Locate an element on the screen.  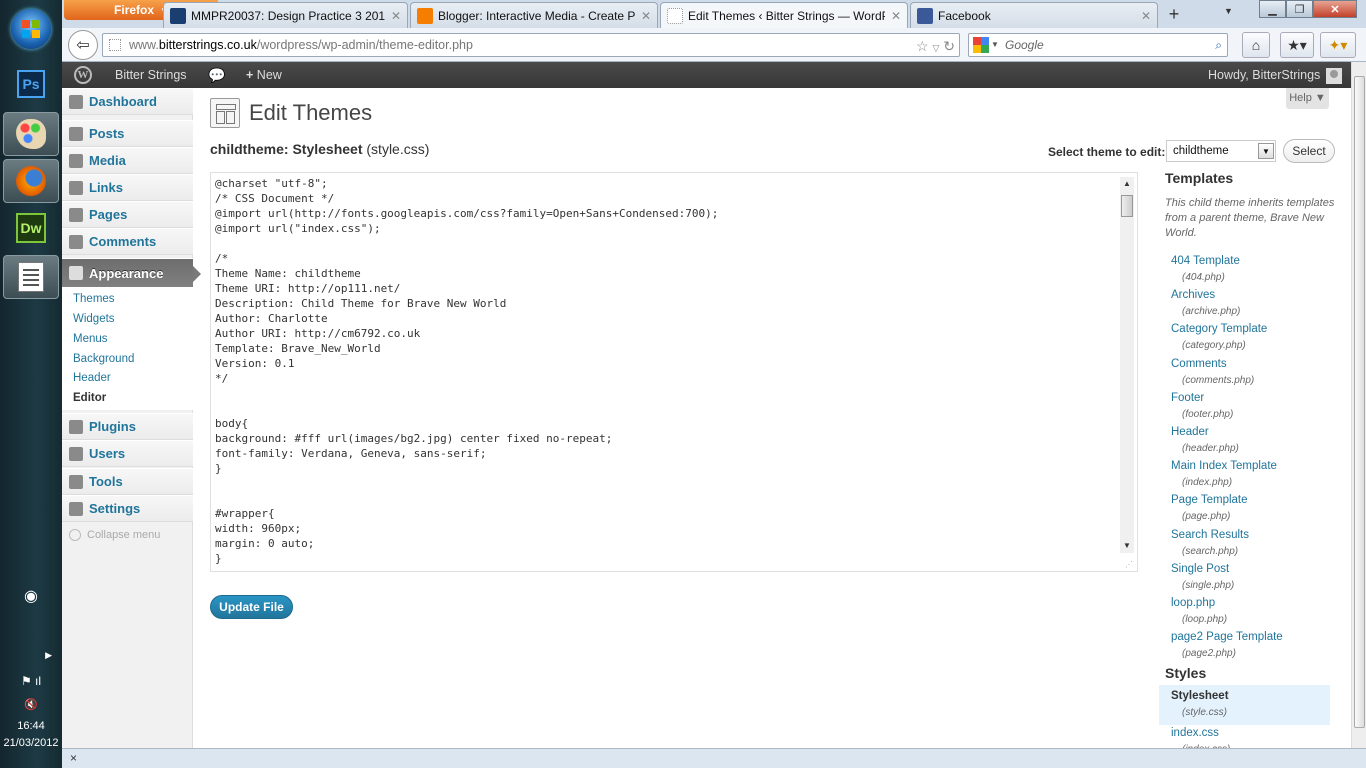
taskbar-firefox is located at coordinates (31, 181).